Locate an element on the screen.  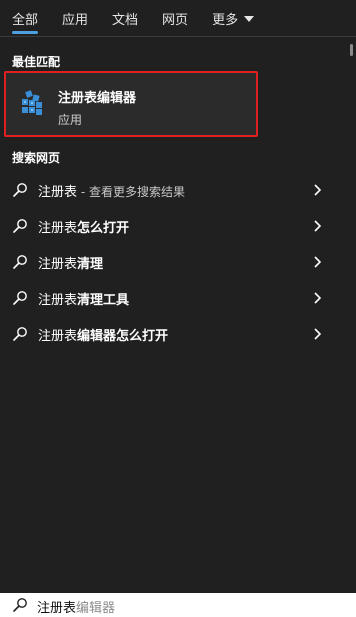
query-completion: 清理 is located at coordinates (90, 264).